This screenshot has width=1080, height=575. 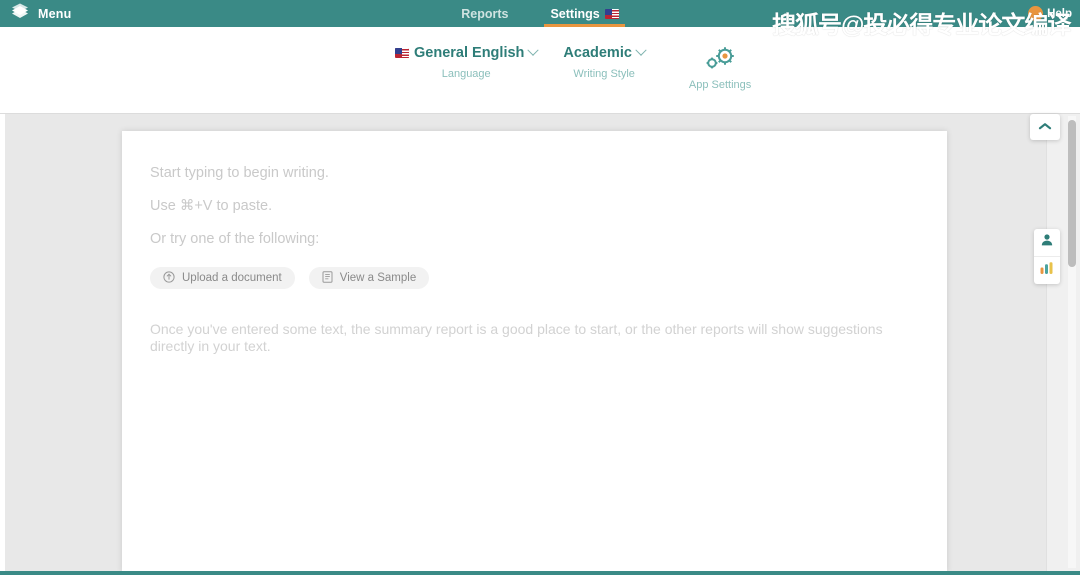 I want to click on stacked-layers-icon, so click(x=20, y=13).